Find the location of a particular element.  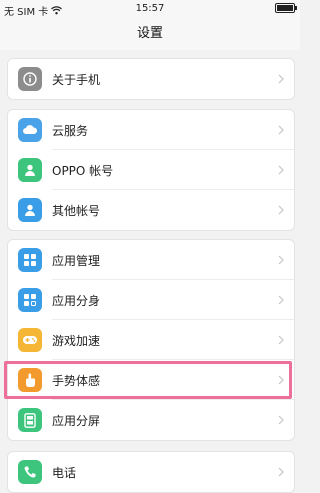

gesture-icon is located at coordinates (30, 380).